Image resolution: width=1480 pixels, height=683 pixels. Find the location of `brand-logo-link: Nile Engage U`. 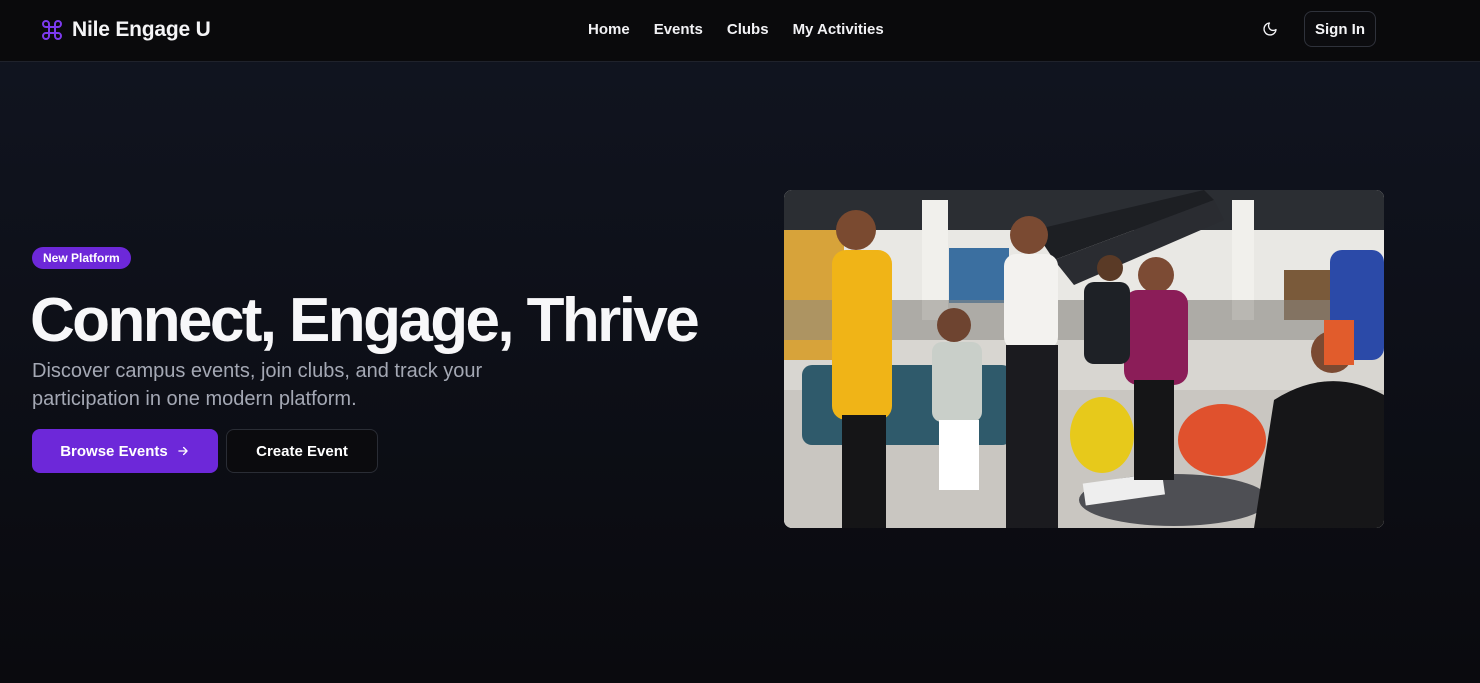

brand-logo-link: Nile Engage U is located at coordinates (125, 30).